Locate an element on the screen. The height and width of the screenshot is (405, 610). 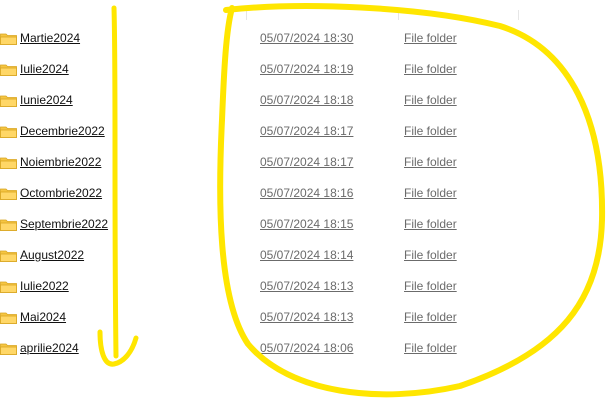
folder-row: aprilie2024 05/07/2024 18:06 File folder is located at coordinates (260, 348).